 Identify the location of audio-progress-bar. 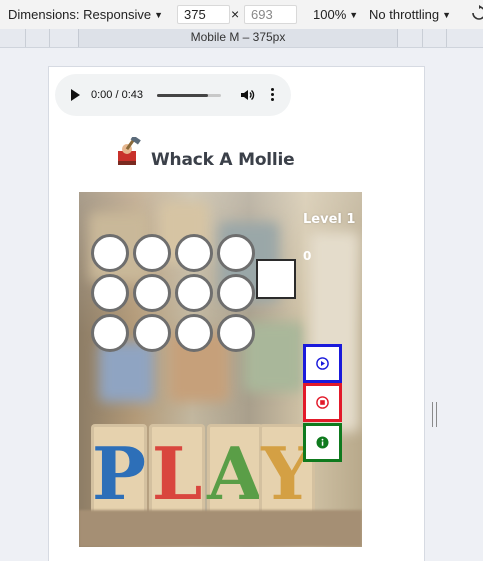
(189, 95).